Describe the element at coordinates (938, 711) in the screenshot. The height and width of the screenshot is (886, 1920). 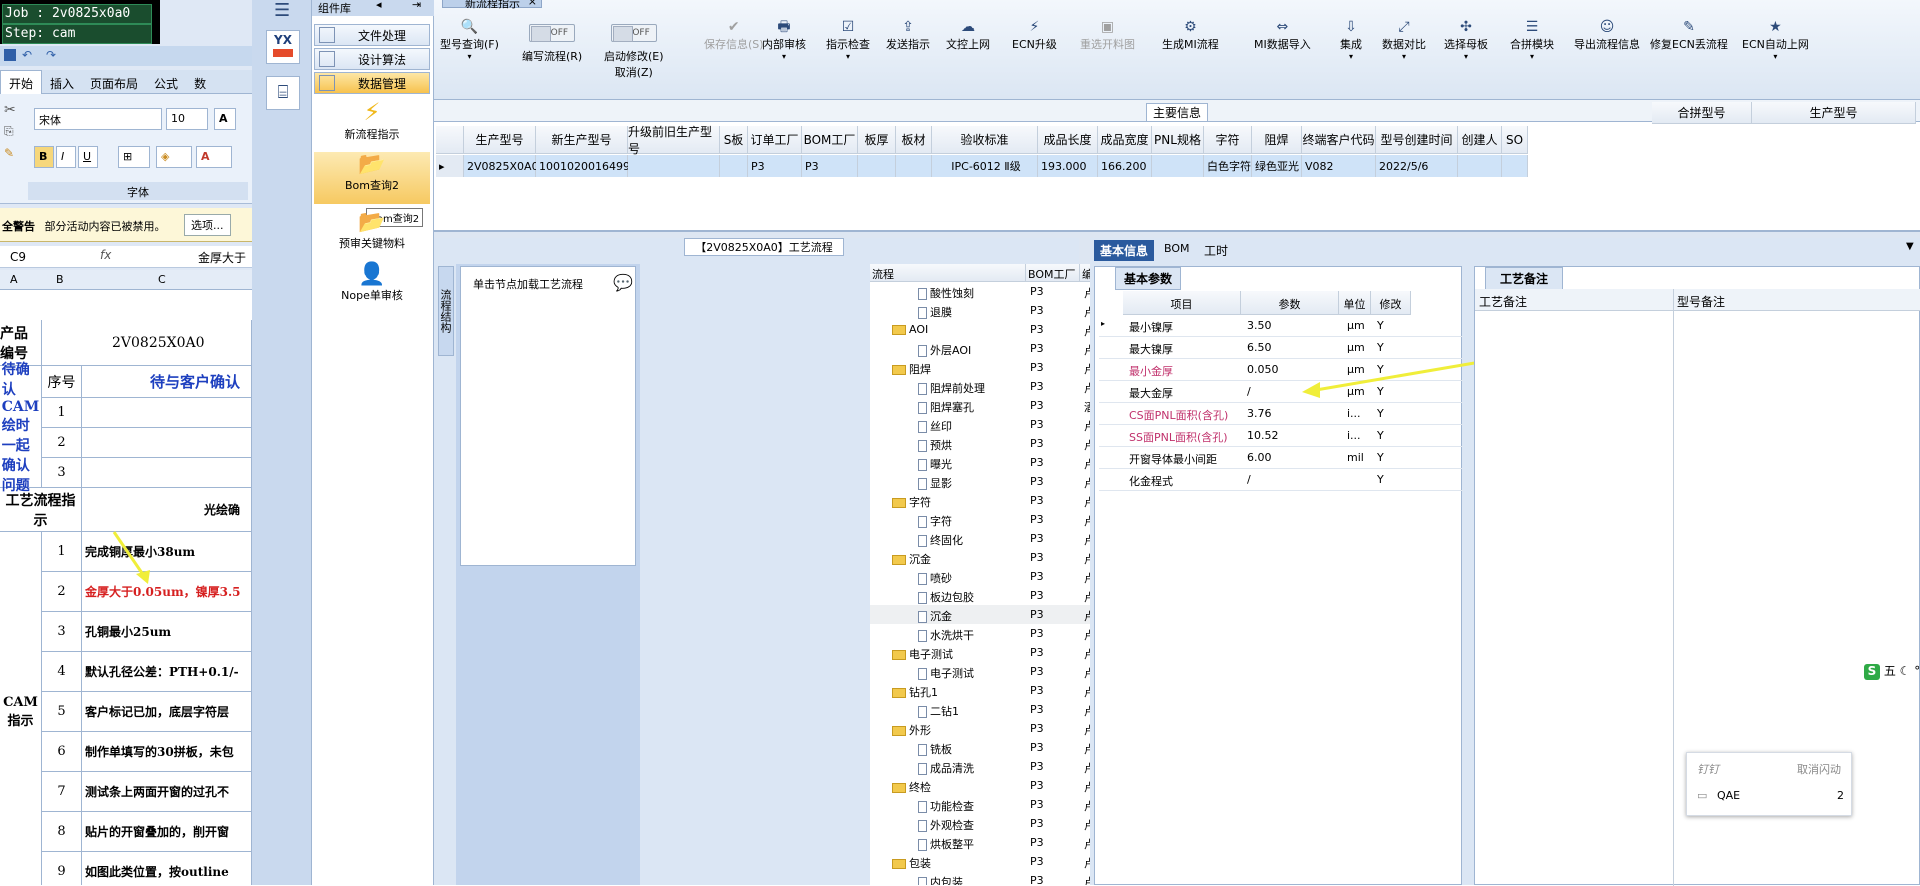
I see `tree-node: 二钻1` at that location.